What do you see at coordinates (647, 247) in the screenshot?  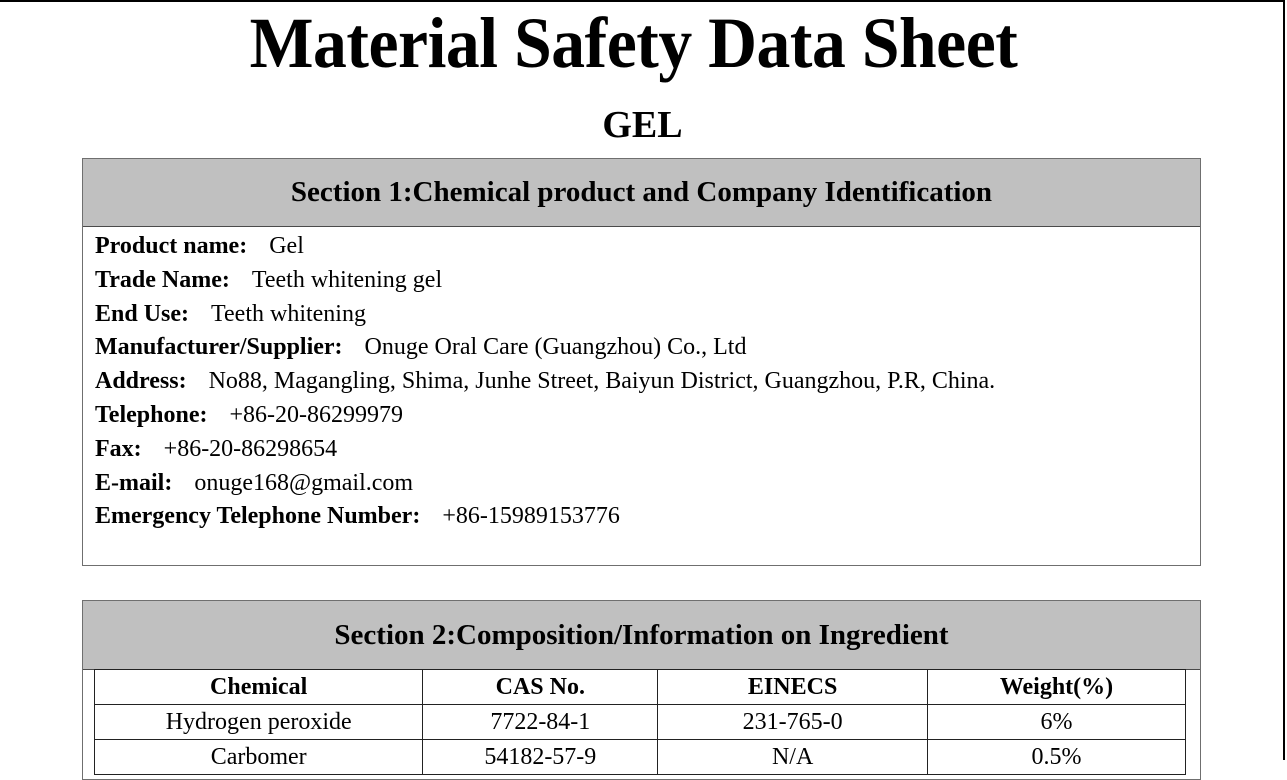 I see `field-product-name: Product name: Gel` at bounding box center [647, 247].